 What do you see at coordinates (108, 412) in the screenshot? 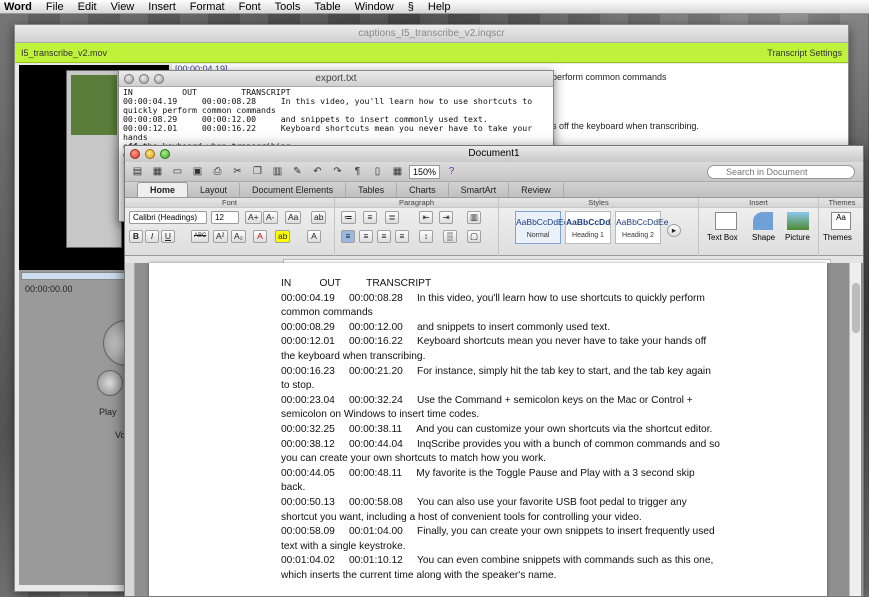
I see `play-label: Play` at bounding box center [108, 412].